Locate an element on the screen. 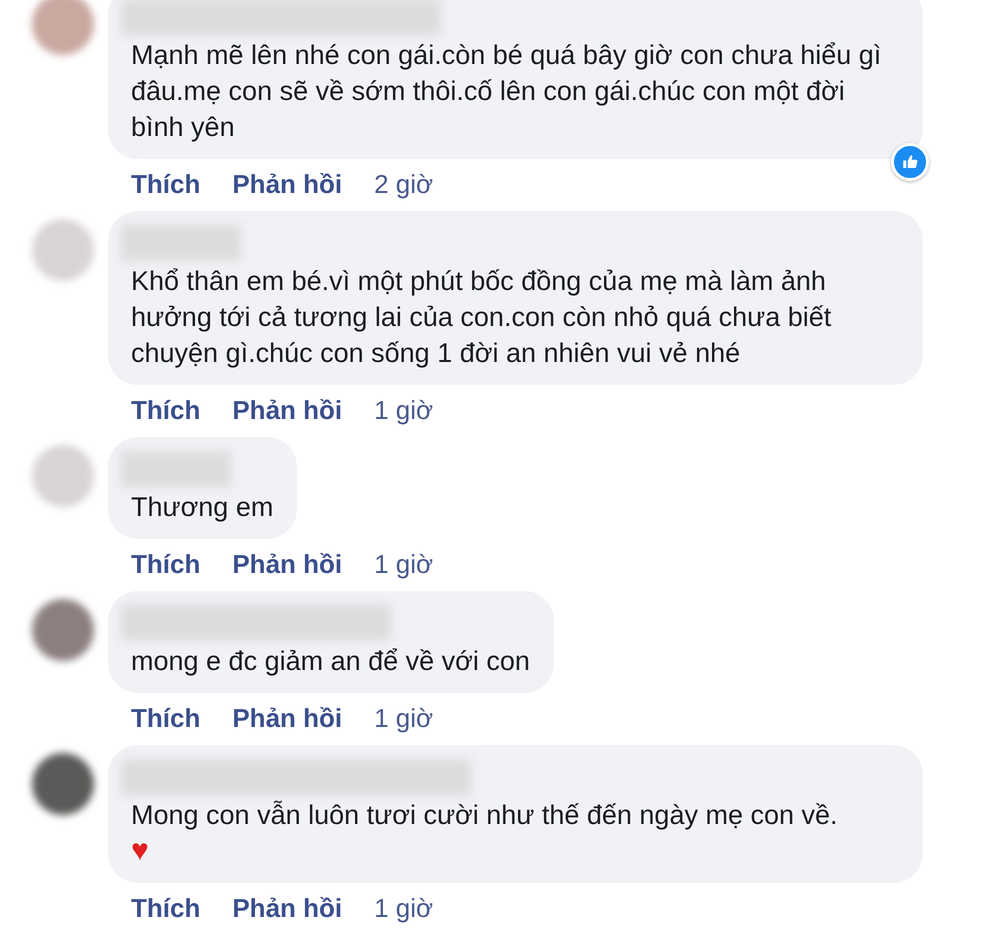 The height and width of the screenshot is (929, 1000). comment-text: mong e đc giảm an để về với con is located at coordinates (330, 661).